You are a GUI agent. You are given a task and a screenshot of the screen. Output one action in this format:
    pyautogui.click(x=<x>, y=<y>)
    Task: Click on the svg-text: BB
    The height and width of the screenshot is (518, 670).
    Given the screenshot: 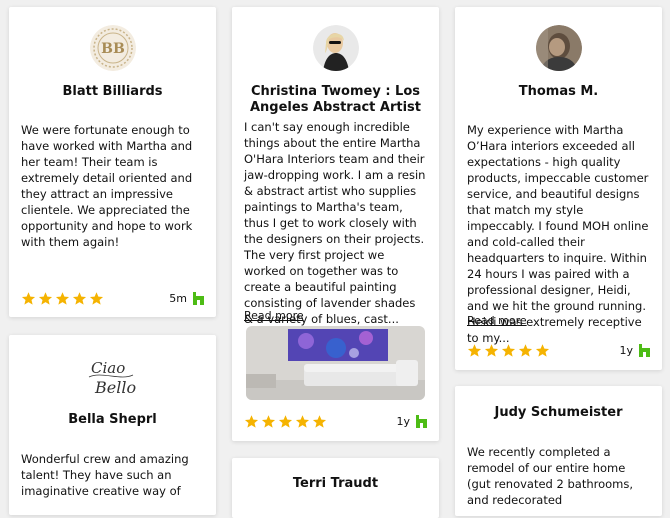 What is the action you would take?
    pyautogui.click(x=113, y=49)
    